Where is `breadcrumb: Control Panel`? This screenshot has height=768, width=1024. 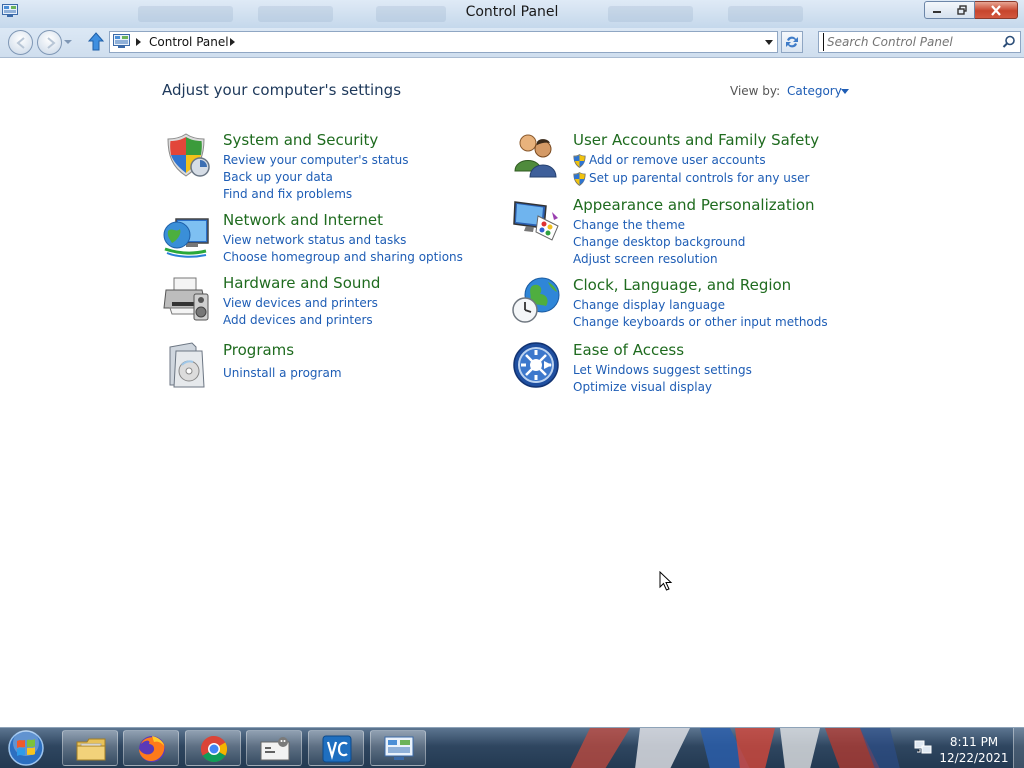 breadcrumb: Control Panel is located at coordinates (189, 42).